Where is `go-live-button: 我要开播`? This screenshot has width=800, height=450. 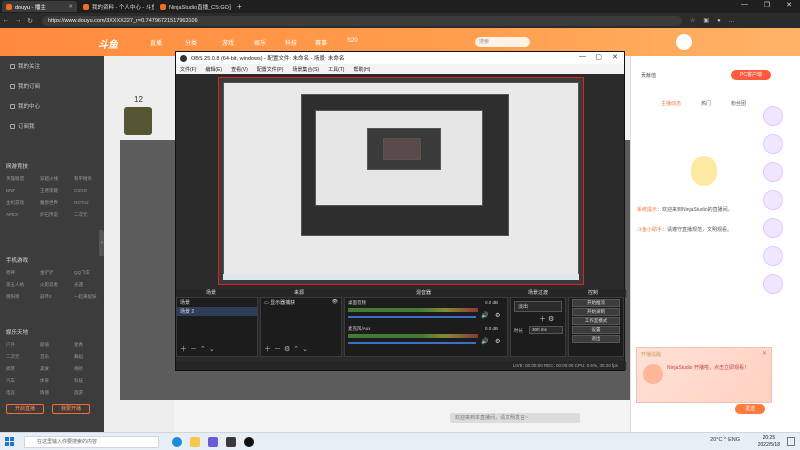
go-live-button: 我要开播 is located at coordinates (71, 409).